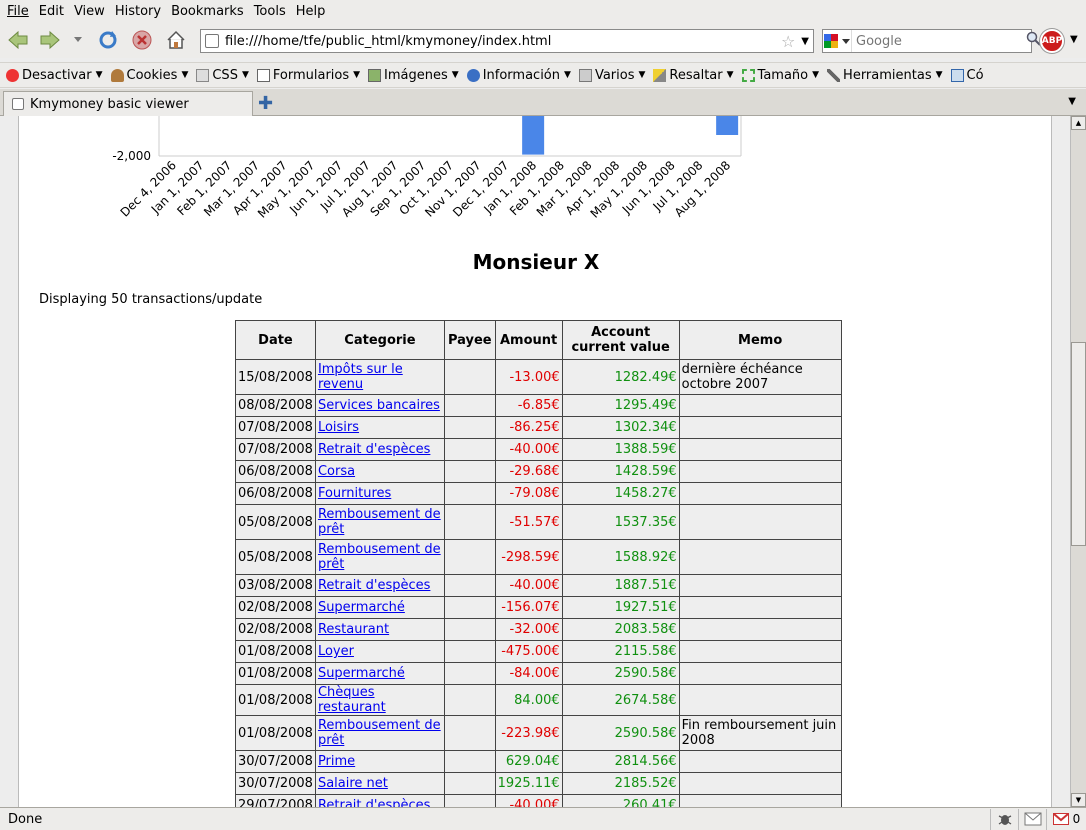 The width and height of the screenshot is (1086, 830). Describe the element at coordinates (1078, 800) in the screenshot. I see `scroll-down-icon: ▼` at that location.